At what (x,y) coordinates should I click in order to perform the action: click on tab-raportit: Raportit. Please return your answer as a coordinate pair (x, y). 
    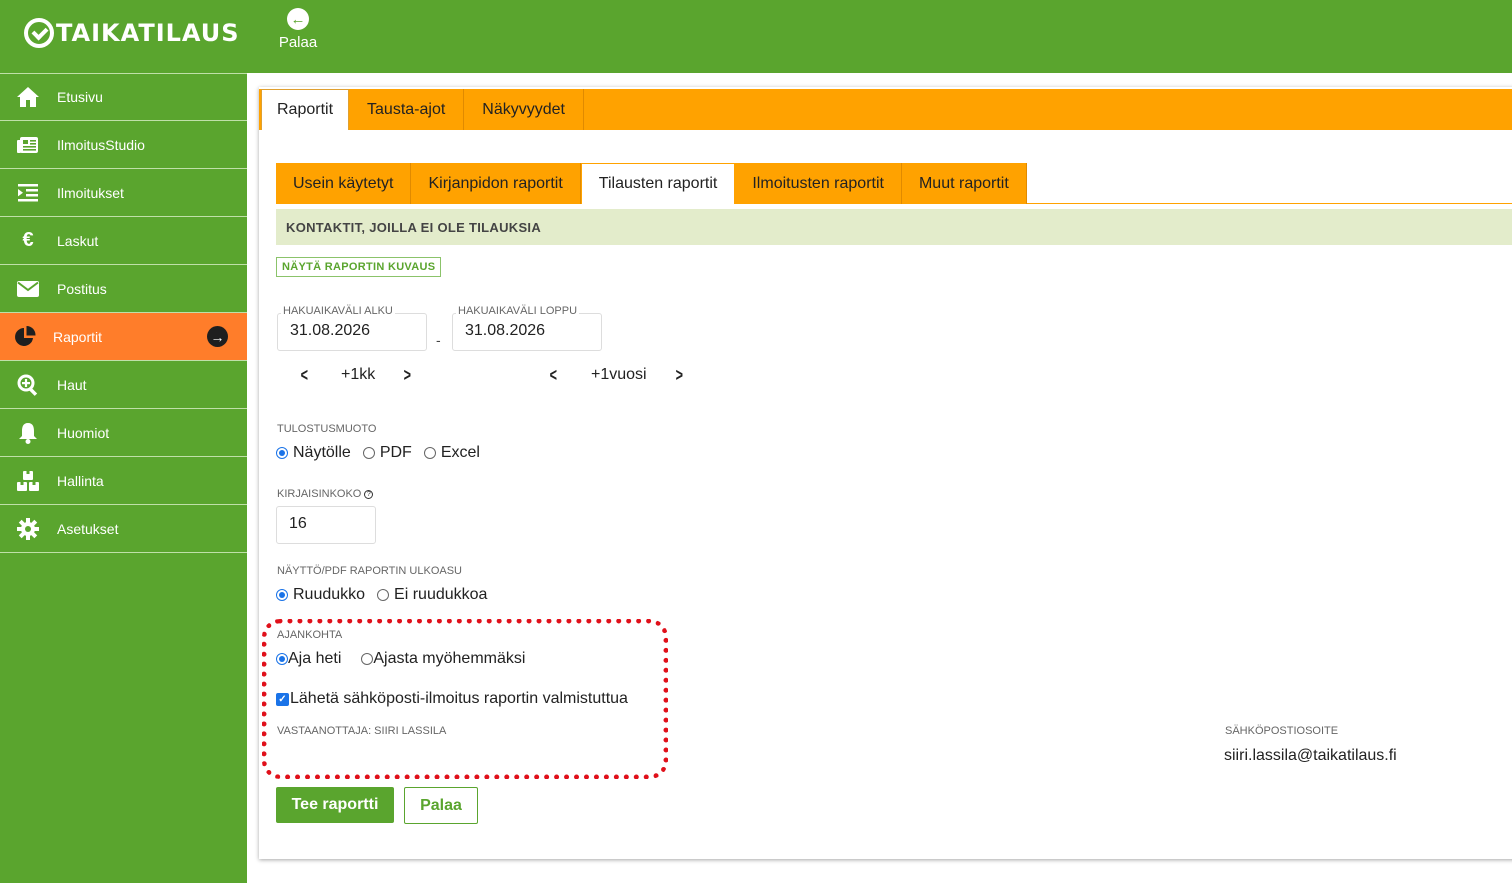
    Looking at the image, I should click on (305, 109).